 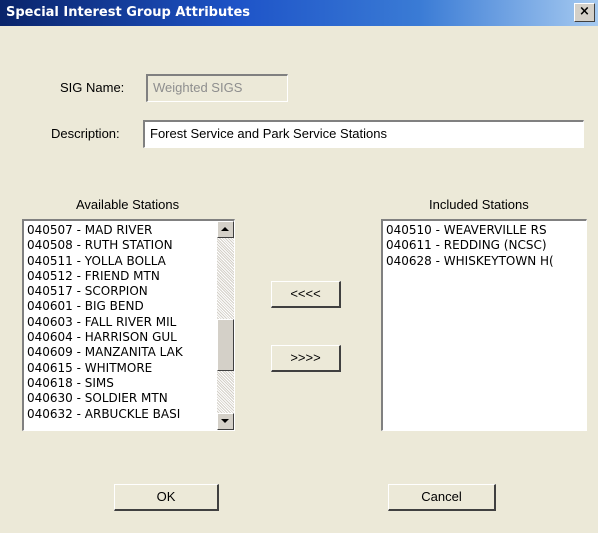 What do you see at coordinates (128, 12) in the screenshot?
I see `window-title: Special Interest Group Attributes` at bounding box center [128, 12].